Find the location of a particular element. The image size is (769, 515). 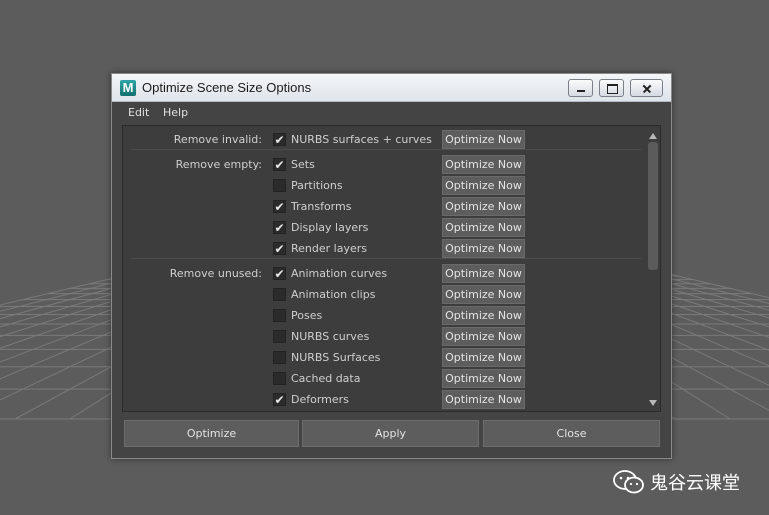

option-row: Poses Optimize Now is located at coordinates (383, 315).